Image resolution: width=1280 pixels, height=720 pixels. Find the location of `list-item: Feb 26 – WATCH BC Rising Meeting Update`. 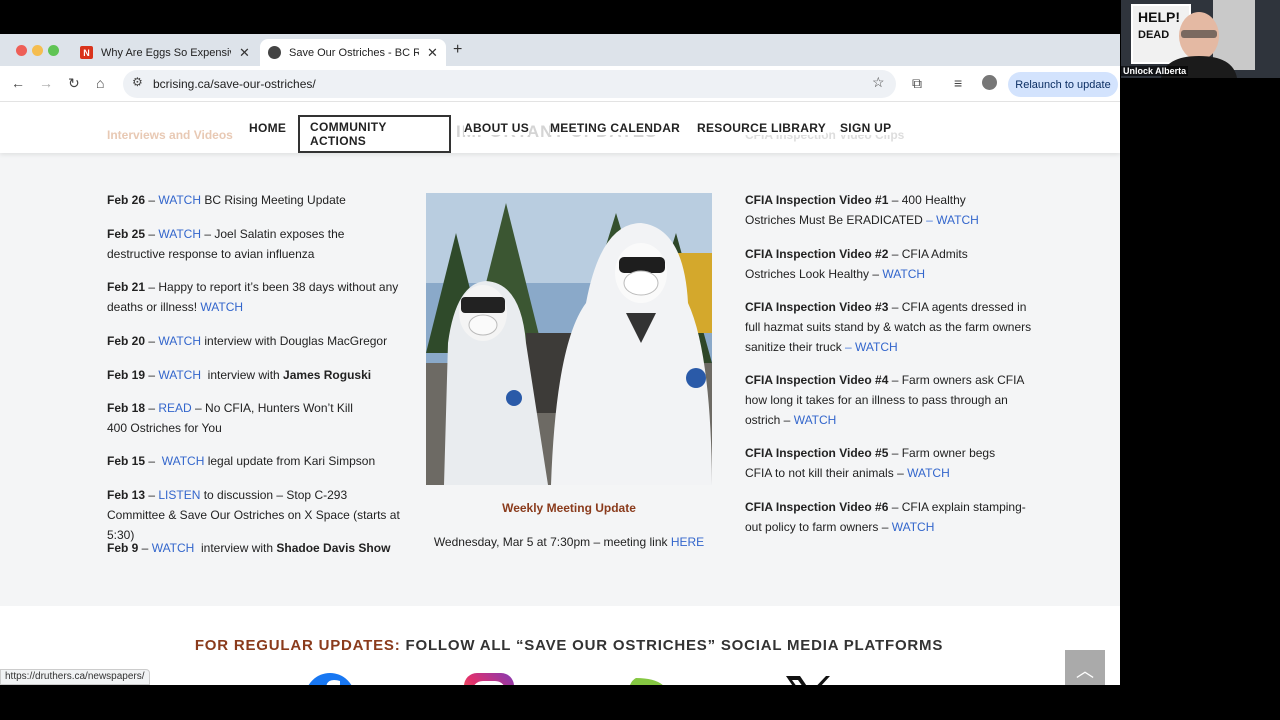

list-item: Feb 26 – WATCH BC Rising Meeting Update is located at coordinates (257, 200).